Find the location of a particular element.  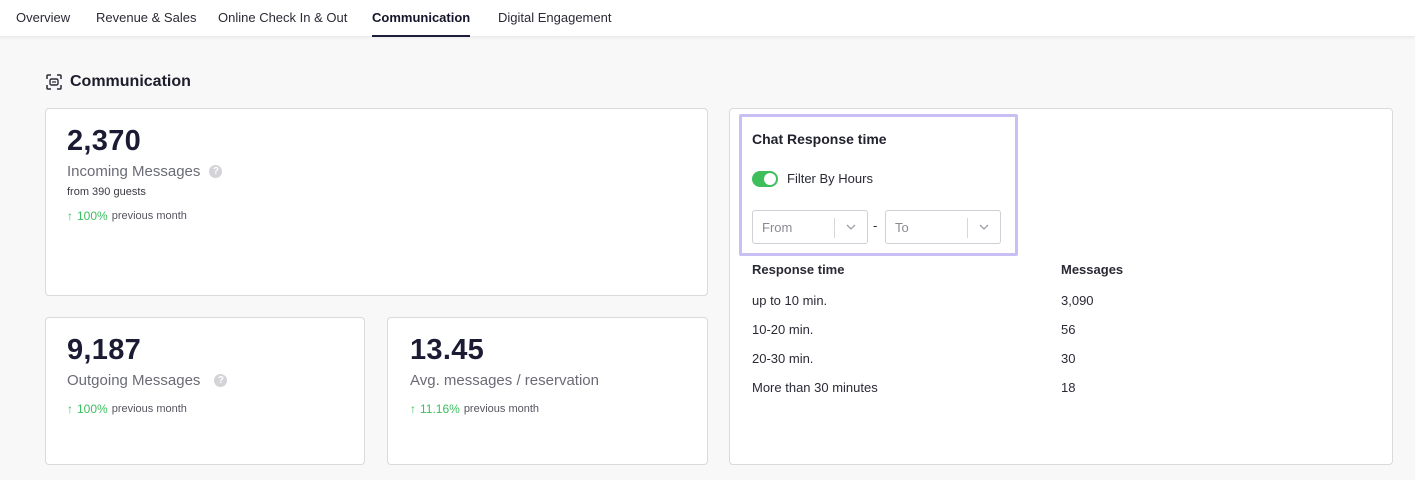

table-row-time: 20-30 min. is located at coordinates (783, 358).